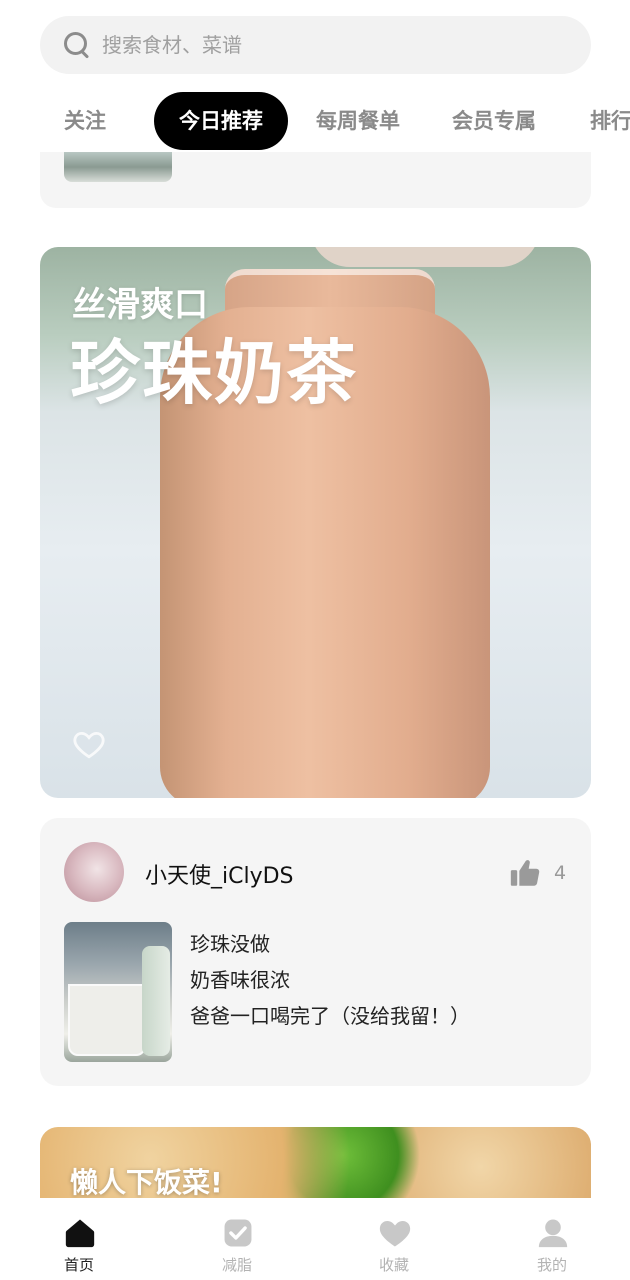  Describe the element at coordinates (240, 980) in the screenshot. I see `comment-line: 奶香味很浓` at that location.